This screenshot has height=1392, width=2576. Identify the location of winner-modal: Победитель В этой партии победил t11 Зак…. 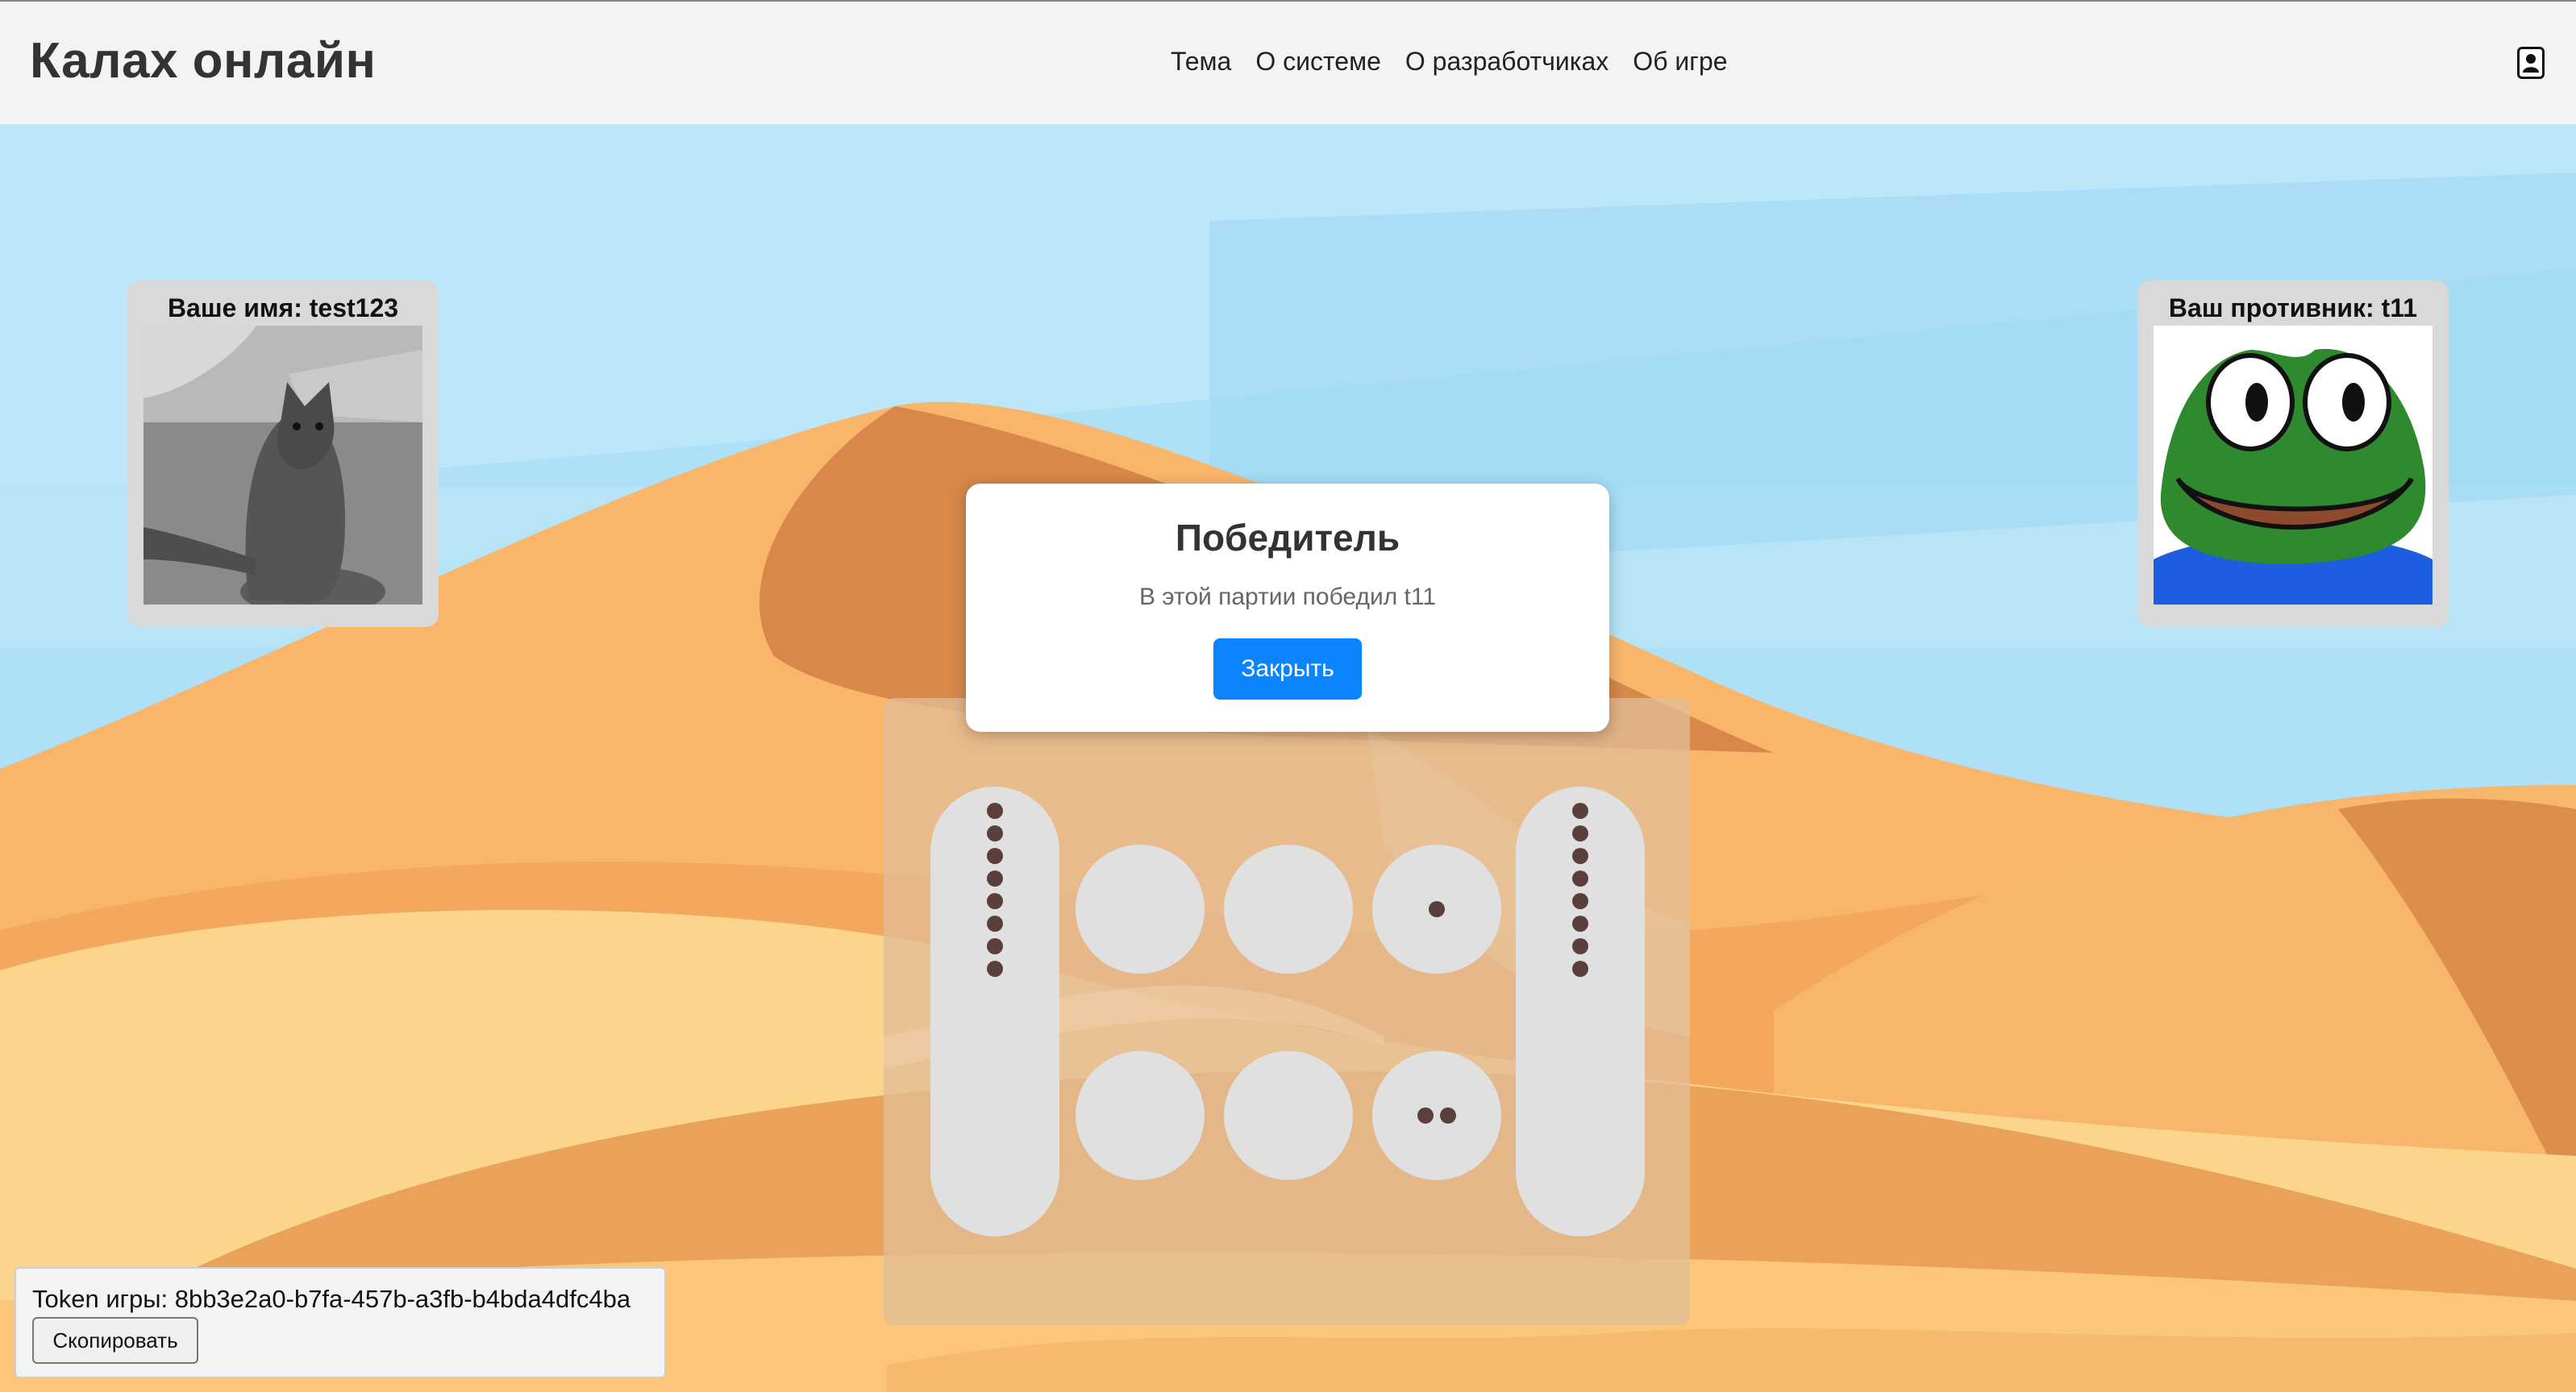
(1288, 608).